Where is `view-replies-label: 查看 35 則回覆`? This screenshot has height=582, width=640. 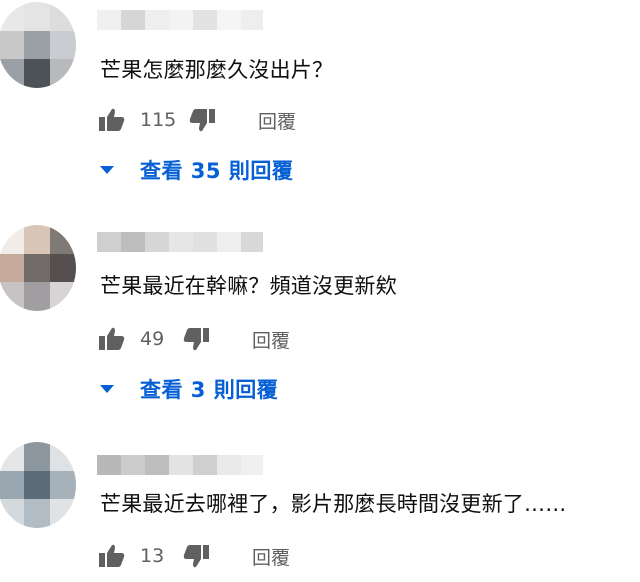
view-replies-label: 查看 35 則回覆 is located at coordinates (217, 171).